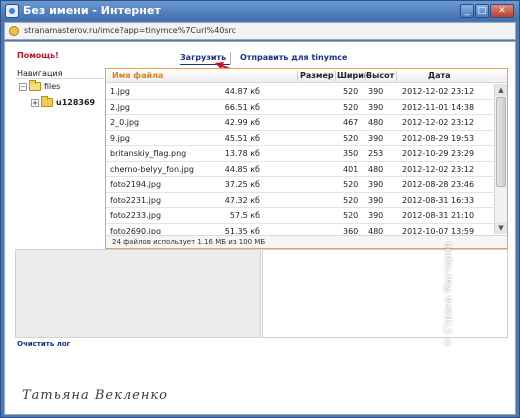 The width and height of the screenshot is (520, 418). What do you see at coordinates (438, 107) in the screenshot?
I see `file-date: 2012-11-01 14:38` at bounding box center [438, 107].